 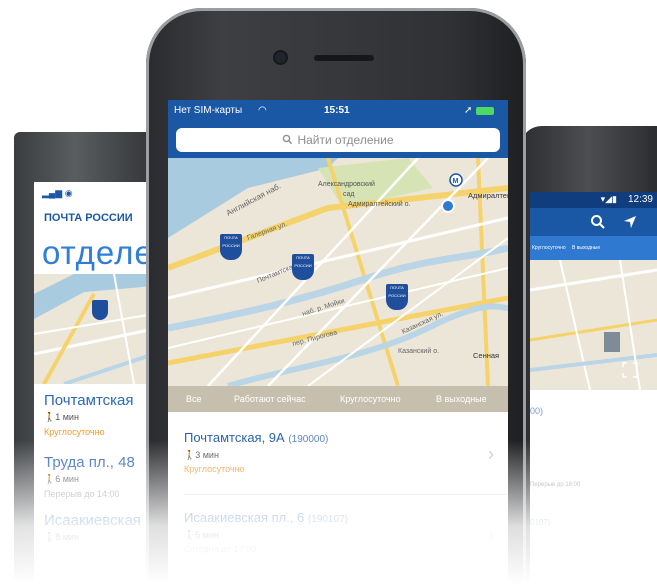 I want to click on list-item: Почтамтская 🚶1 мин Круглосуточно, so click(x=89, y=414).